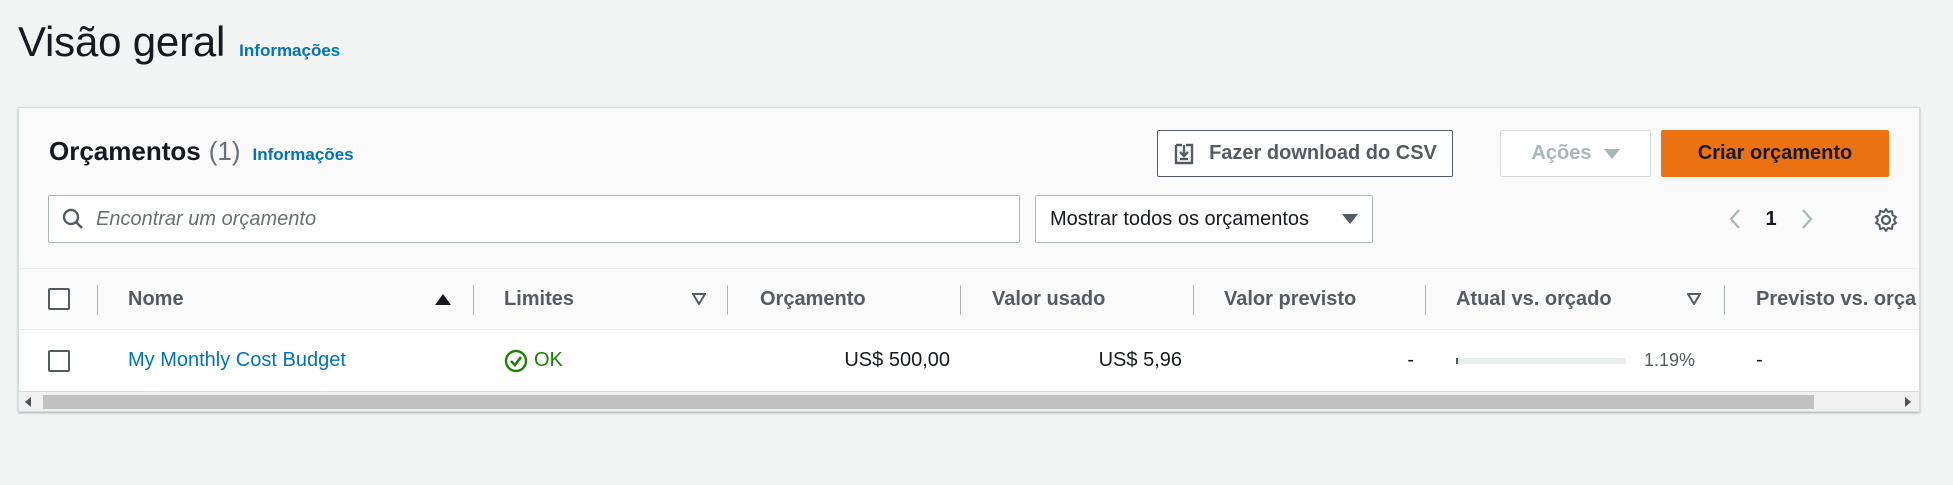  What do you see at coordinates (1561, 153) in the screenshot?
I see `actions-label: Ações` at bounding box center [1561, 153].